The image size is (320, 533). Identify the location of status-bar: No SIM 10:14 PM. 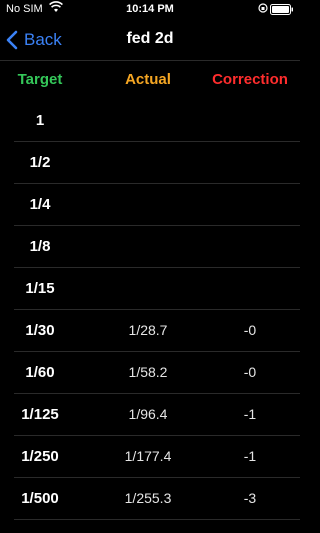
(150, 10).